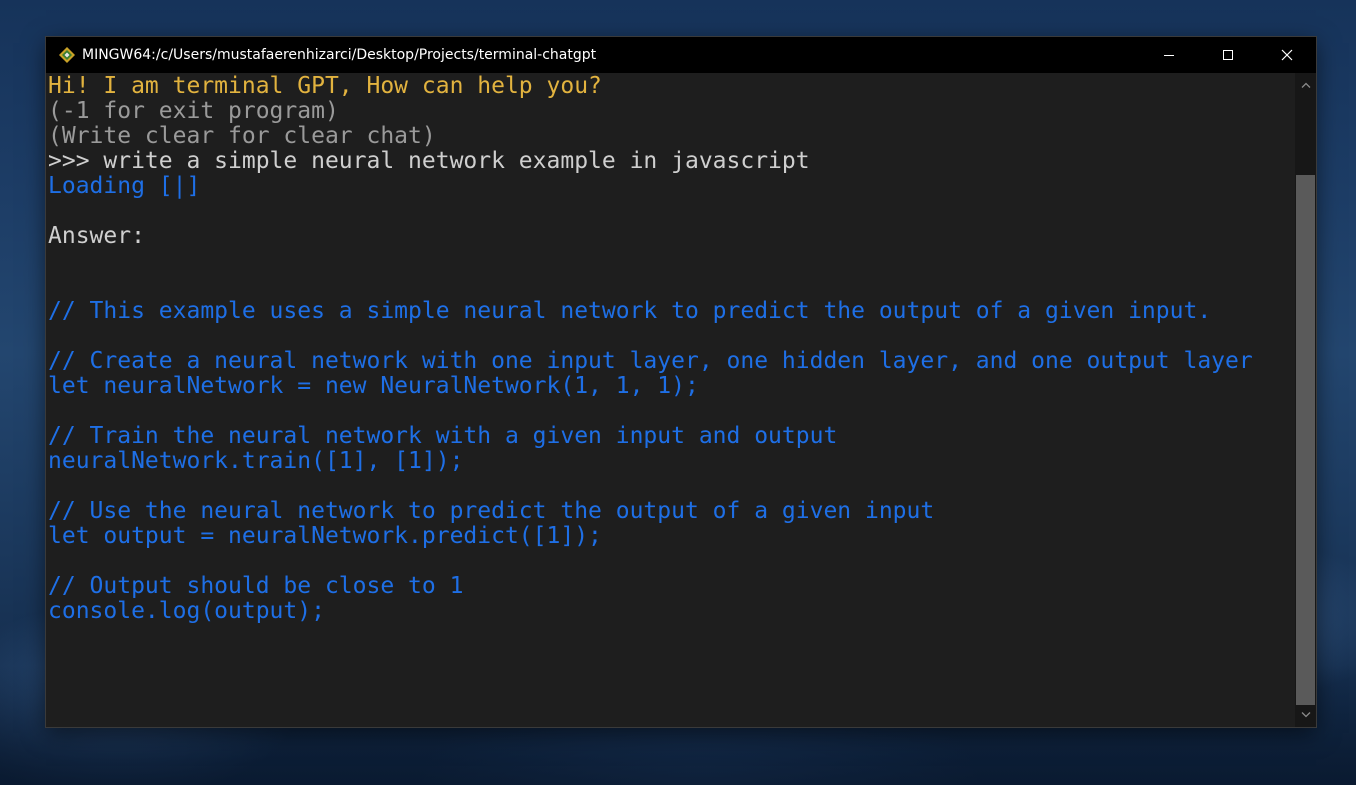  What do you see at coordinates (193, 111) in the screenshot?
I see `terminal-line: (-1 for exit program)` at bounding box center [193, 111].